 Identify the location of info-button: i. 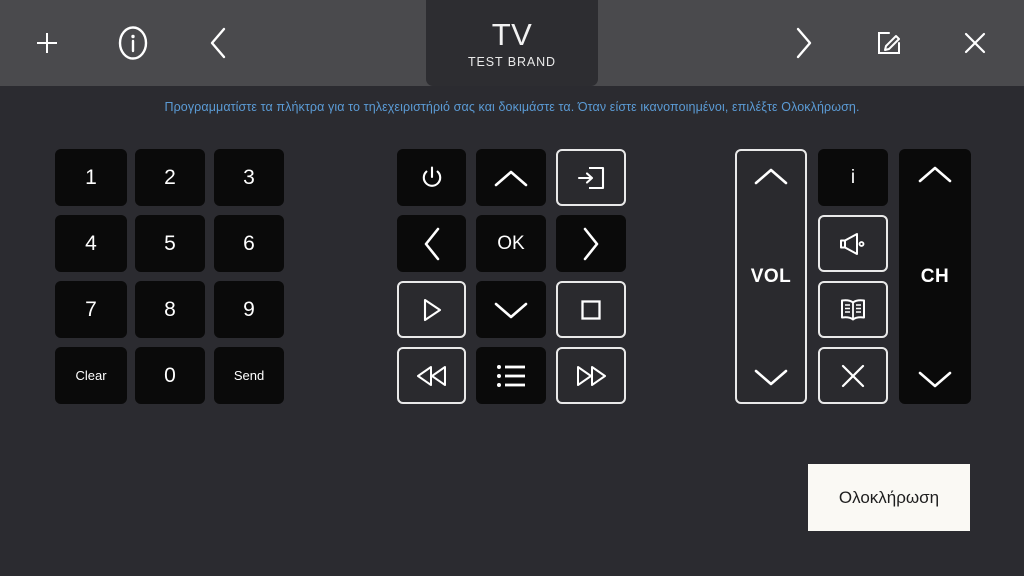
(853, 177).